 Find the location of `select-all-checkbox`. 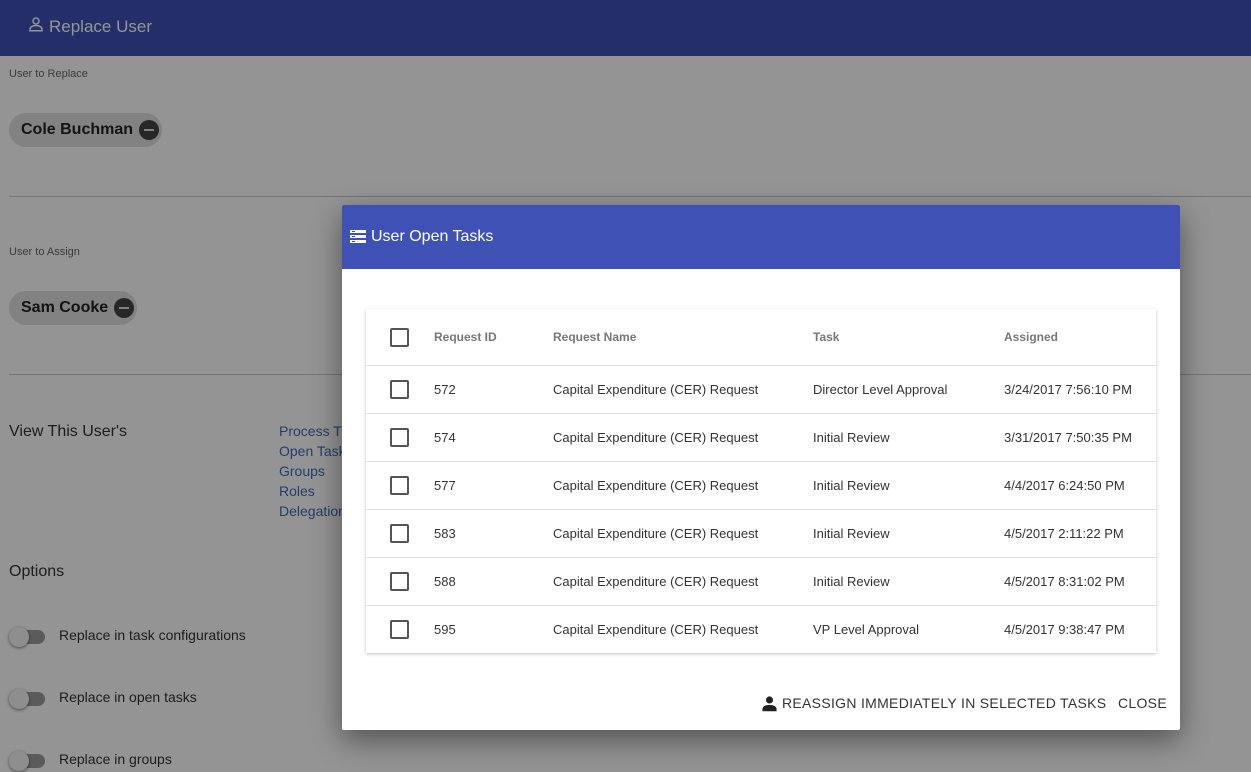

select-all-checkbox is located at coordinates (399, 337).